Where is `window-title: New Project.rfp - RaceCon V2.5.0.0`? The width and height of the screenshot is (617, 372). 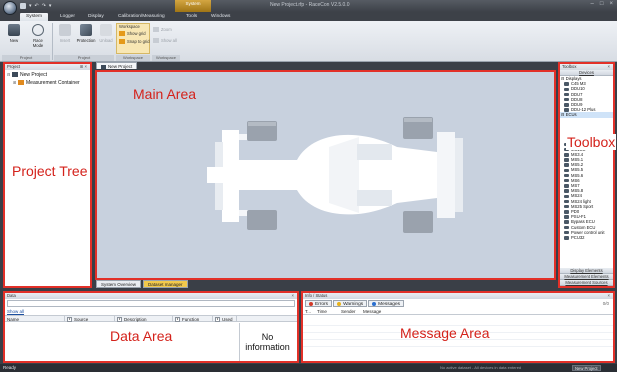
window-title: New Project.rfp - RaceCon V2.5.0.0 is located at coordinates (310, 5).